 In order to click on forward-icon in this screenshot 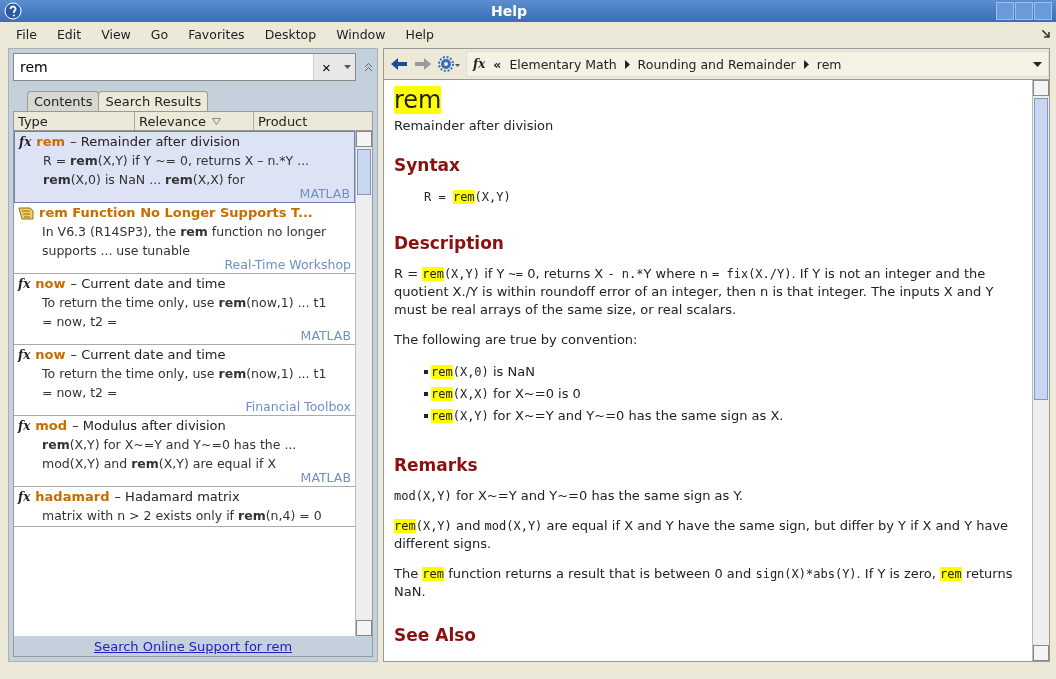, I will do `click(423, 64)`.